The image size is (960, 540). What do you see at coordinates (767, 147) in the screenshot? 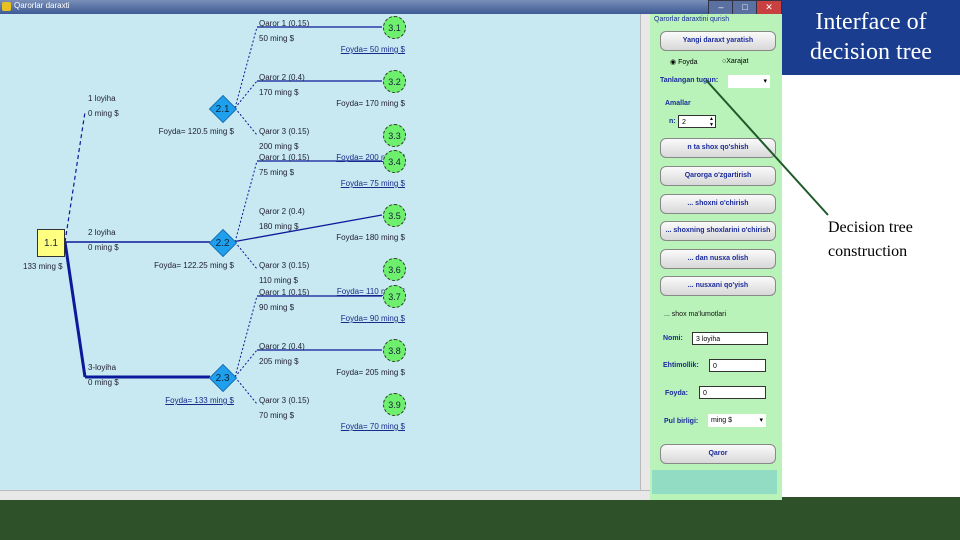
I see `annotation-arrow` at bounding box center [767, 147].